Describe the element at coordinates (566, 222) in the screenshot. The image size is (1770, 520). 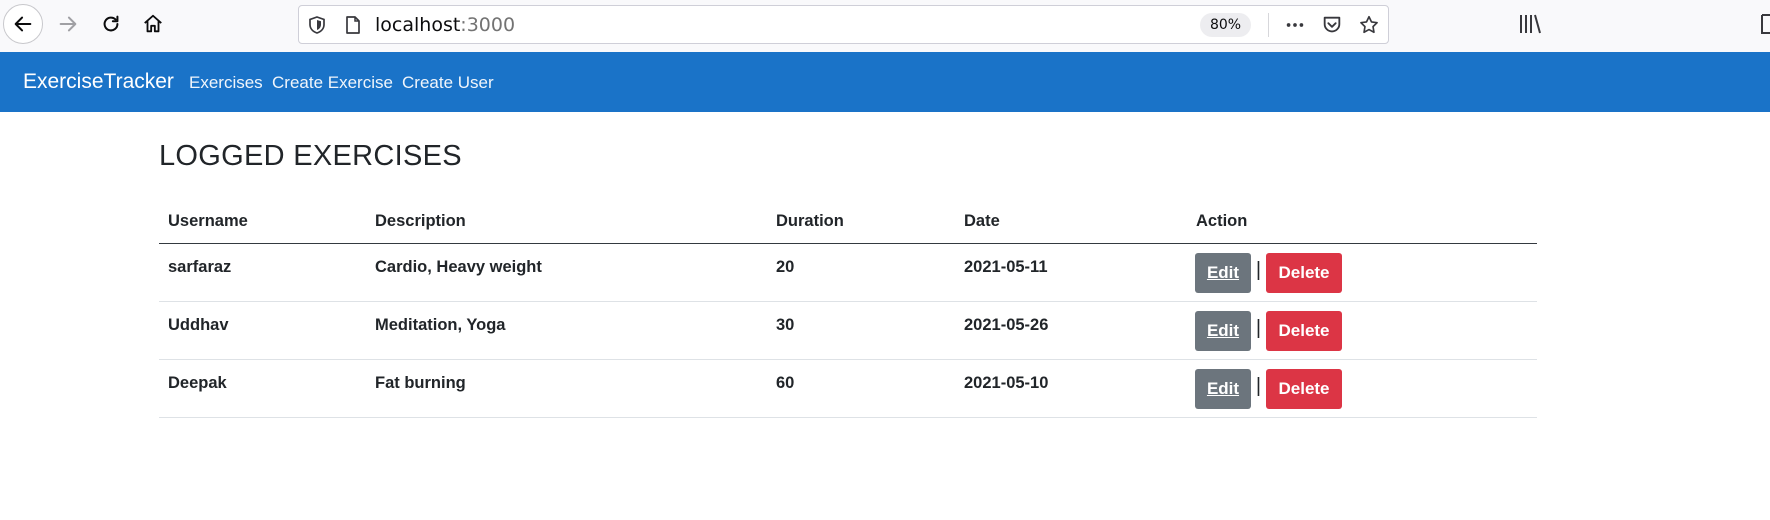
I see `header-description: Description` at that location.